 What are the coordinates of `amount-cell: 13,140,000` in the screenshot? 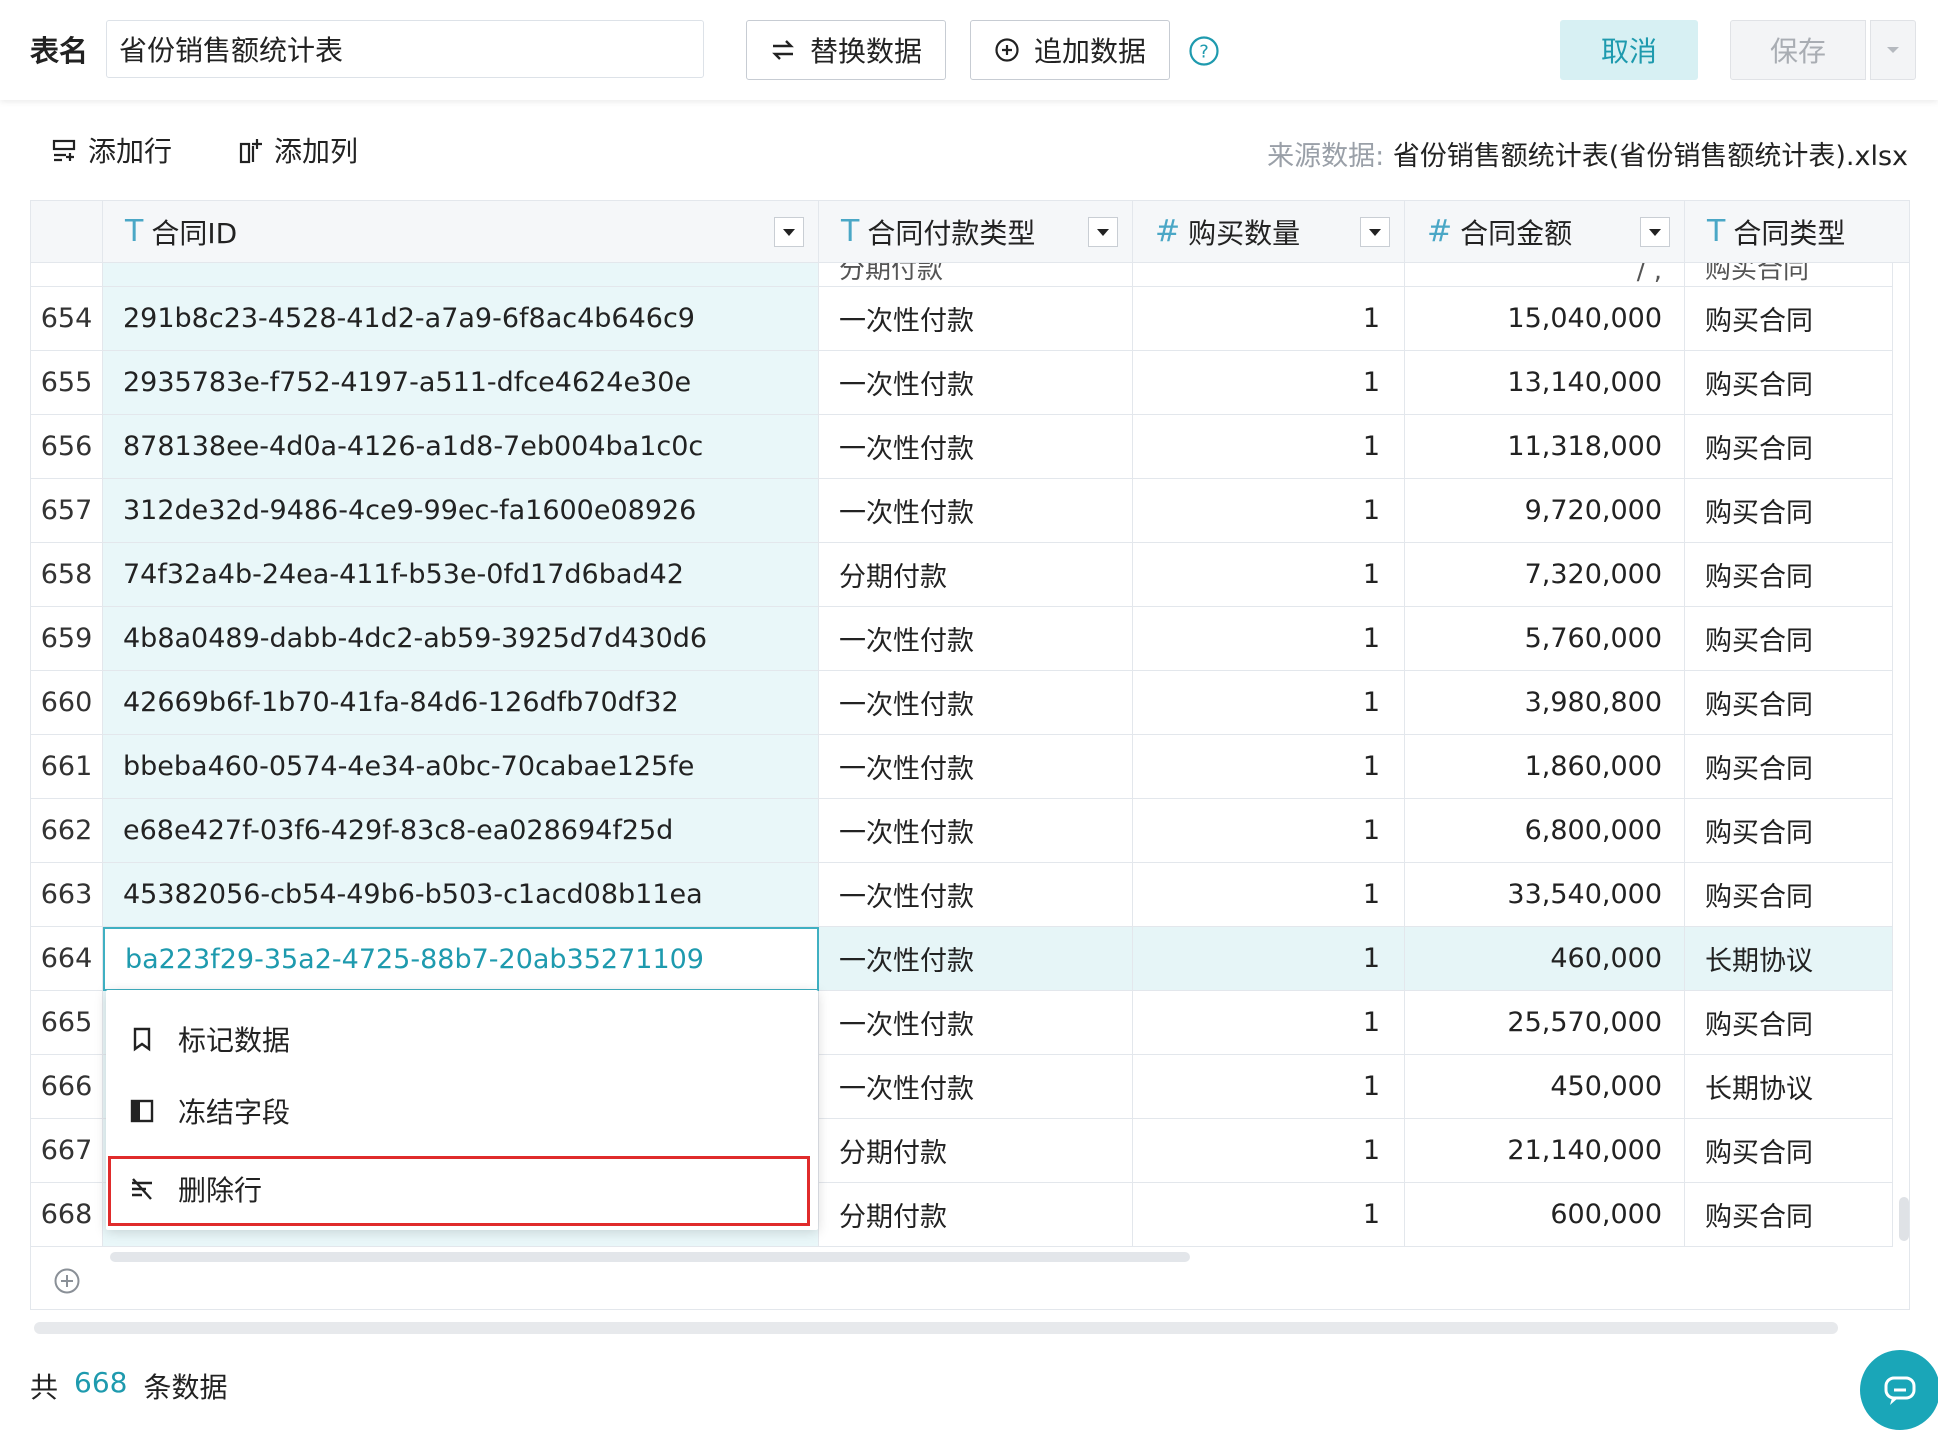 It's located at (1545, 383).